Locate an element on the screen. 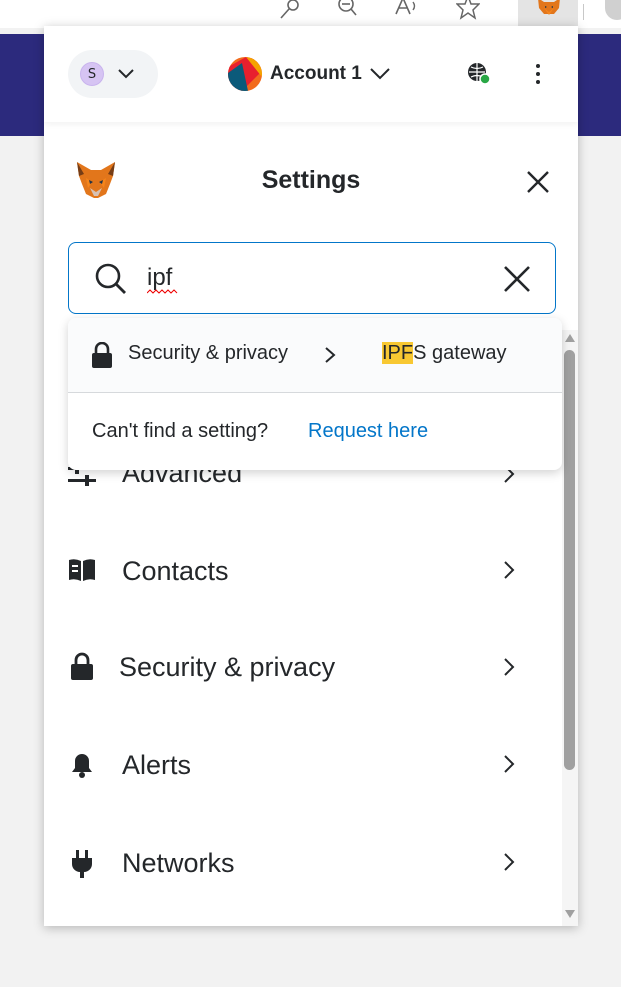 The height and width of the screenshot is (987, 621). app-header: S Account 1 is located at coordinates (311, 74).